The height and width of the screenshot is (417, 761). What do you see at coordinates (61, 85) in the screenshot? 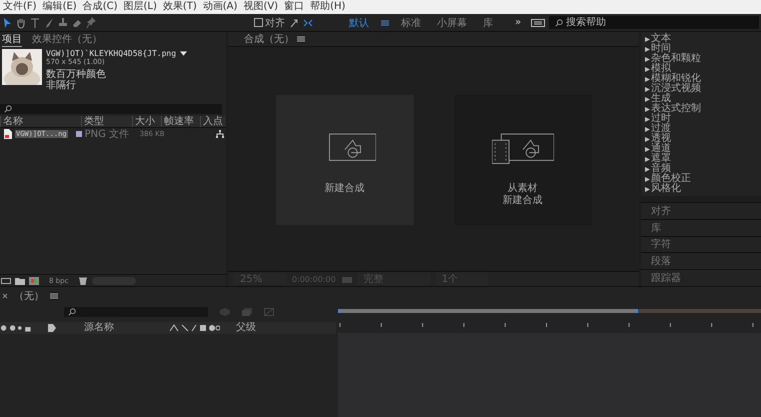
I see `interlace-text: 非隔行` at bounding box center [61, 85].